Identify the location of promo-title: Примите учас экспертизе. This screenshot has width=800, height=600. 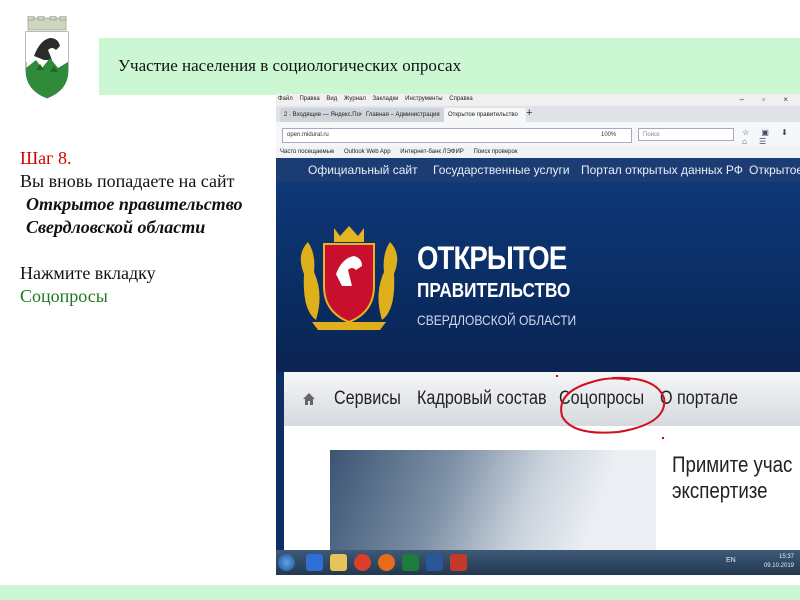
(732, 478).